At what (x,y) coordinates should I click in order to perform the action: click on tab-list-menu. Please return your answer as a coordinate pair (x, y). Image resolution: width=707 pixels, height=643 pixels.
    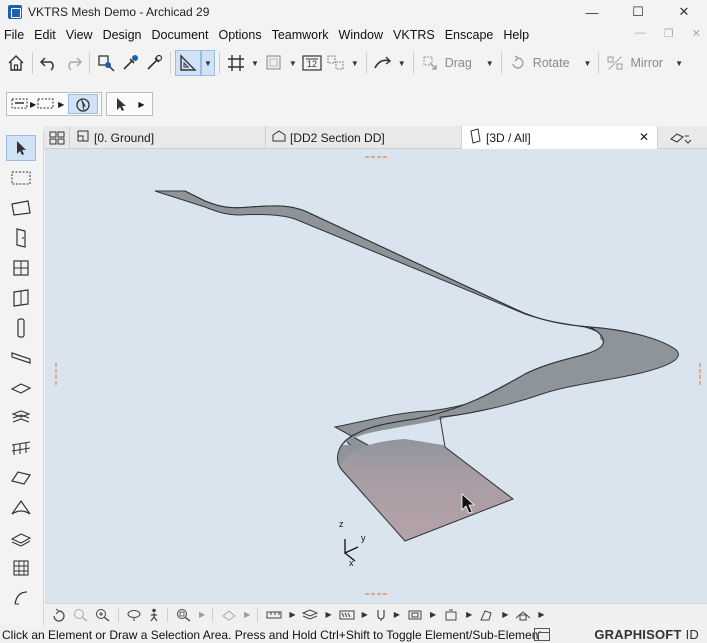
    Looking at the image, I should click on (681, 137).